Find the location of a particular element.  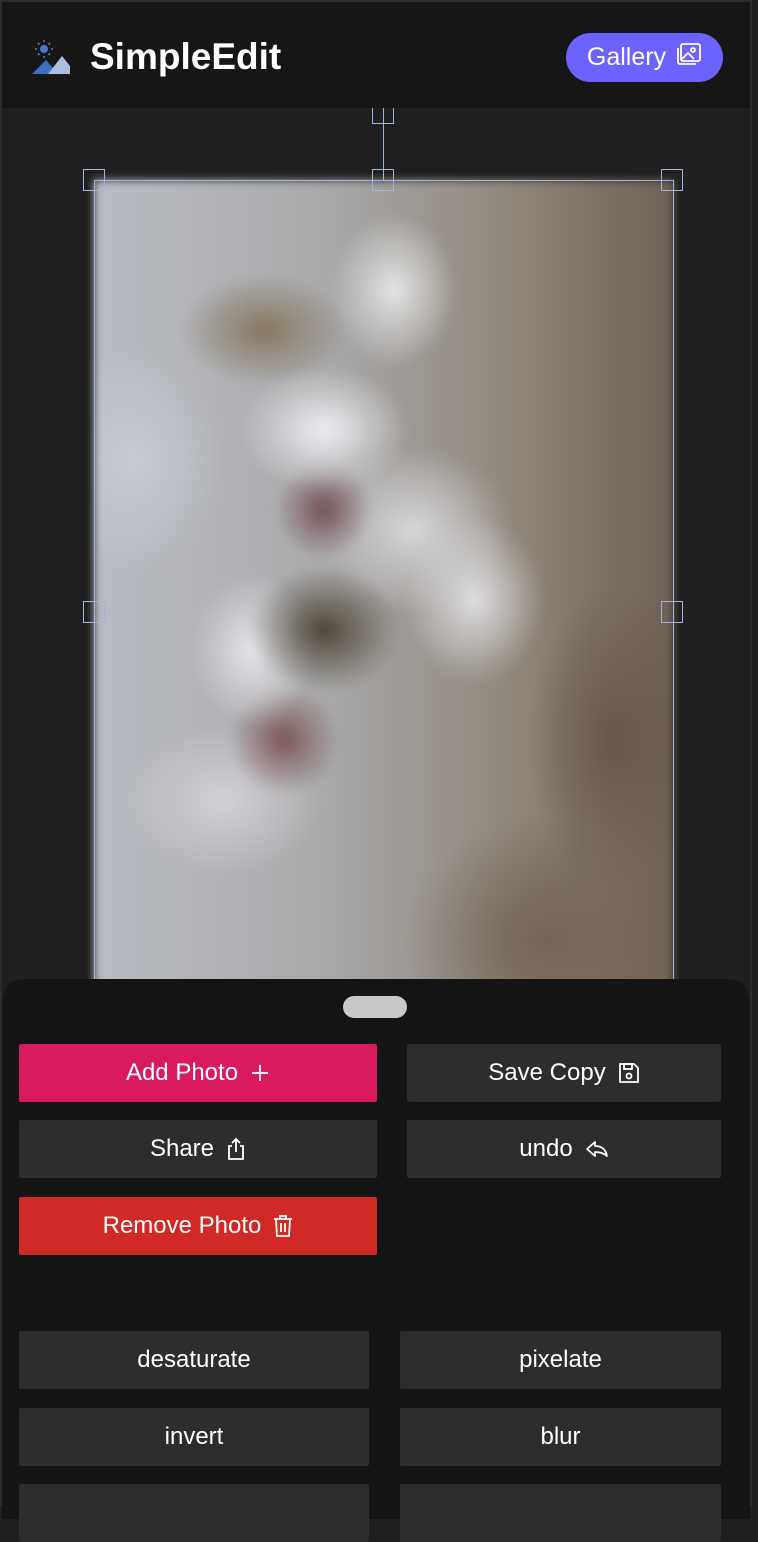

gallery-button-label: Gallery is located at coordinates (626, 57).